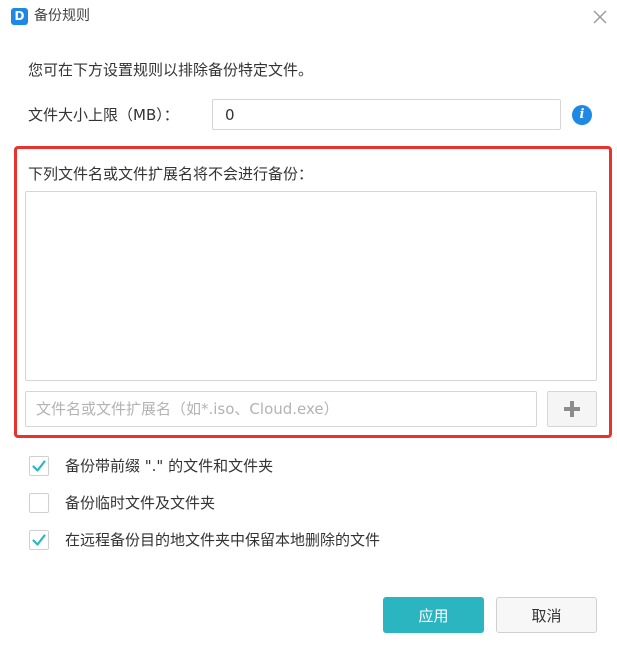  Describe the element at coordinates (281, 409) in the screenshot. I see `exclude-pattern-input` at that location.